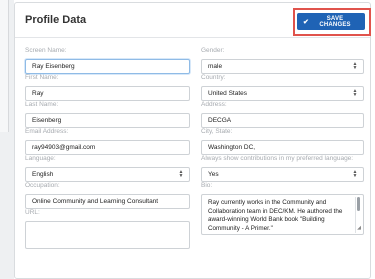  I want to click on url-field: URL:, so click(107, 228).